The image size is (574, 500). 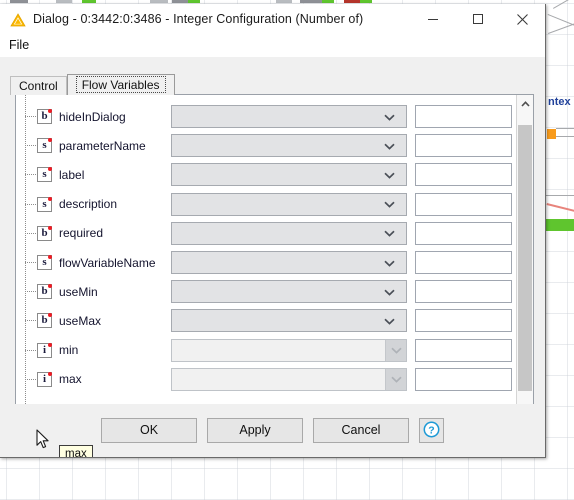 What do you see at coordinates (76, 451) in the screenshot?
I see `tooltip: max` at bounding box center [76, 451].